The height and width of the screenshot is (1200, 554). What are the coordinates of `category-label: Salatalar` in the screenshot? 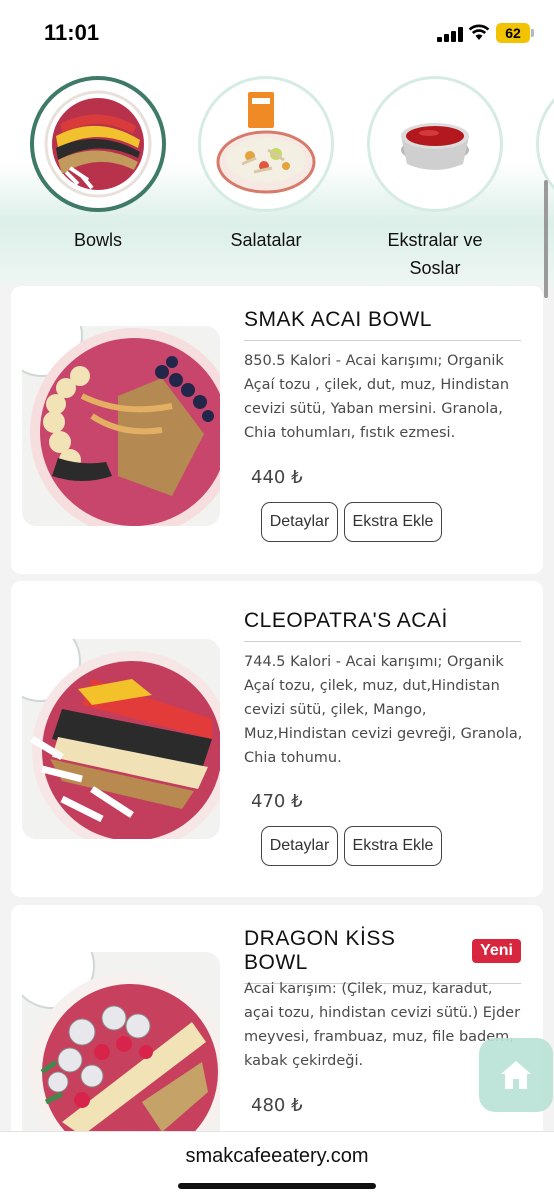 It's located at (266, 240).